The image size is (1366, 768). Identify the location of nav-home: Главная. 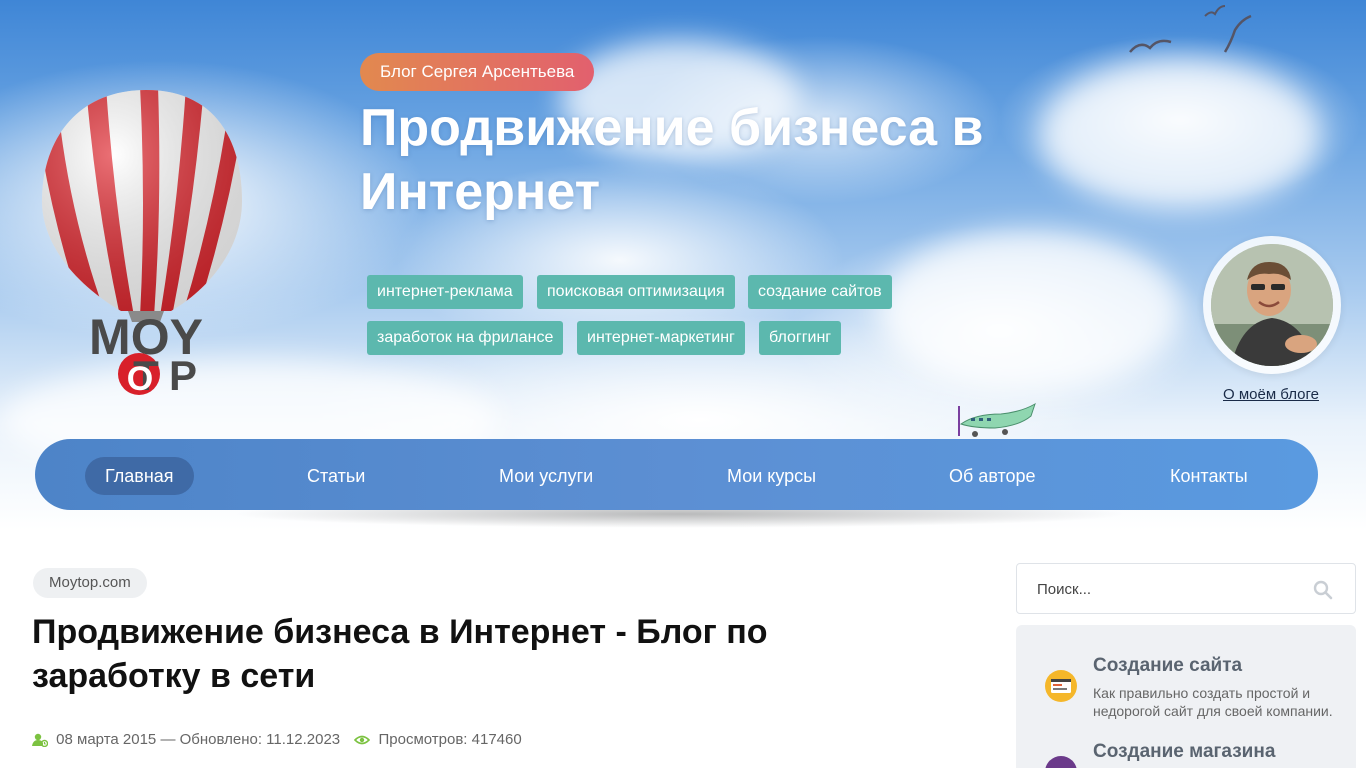
(139, 476).